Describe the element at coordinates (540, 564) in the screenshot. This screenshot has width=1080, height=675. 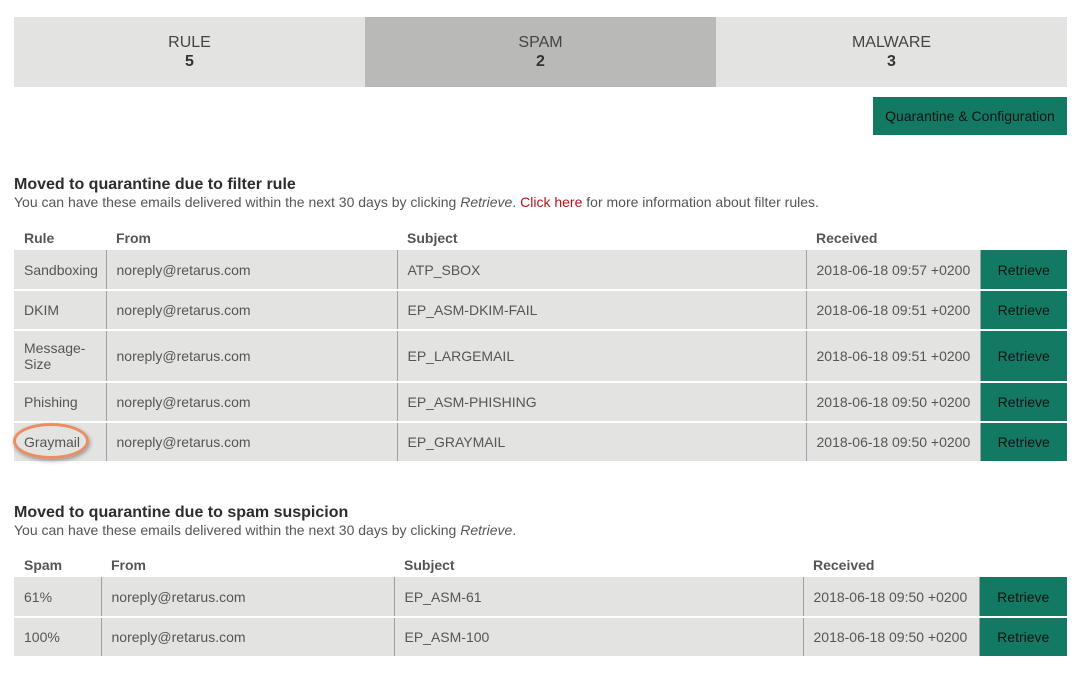
I see `table-header-row: Spam From Subject Received` at that location.